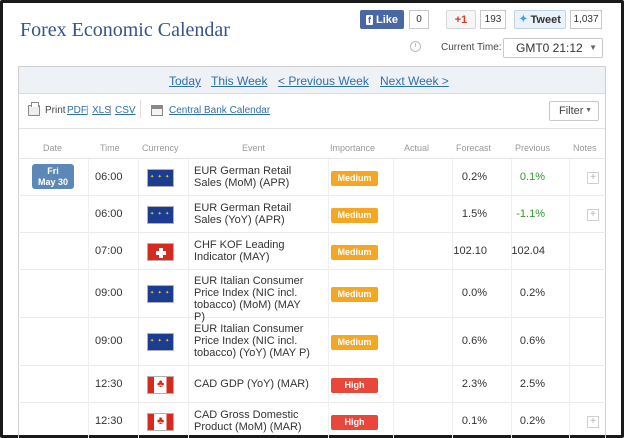 This screenshot has width=624, height=438. Describe the element at coordinates (493, 19) in the screenshot. I see `google-plus-count: 193` at that location.